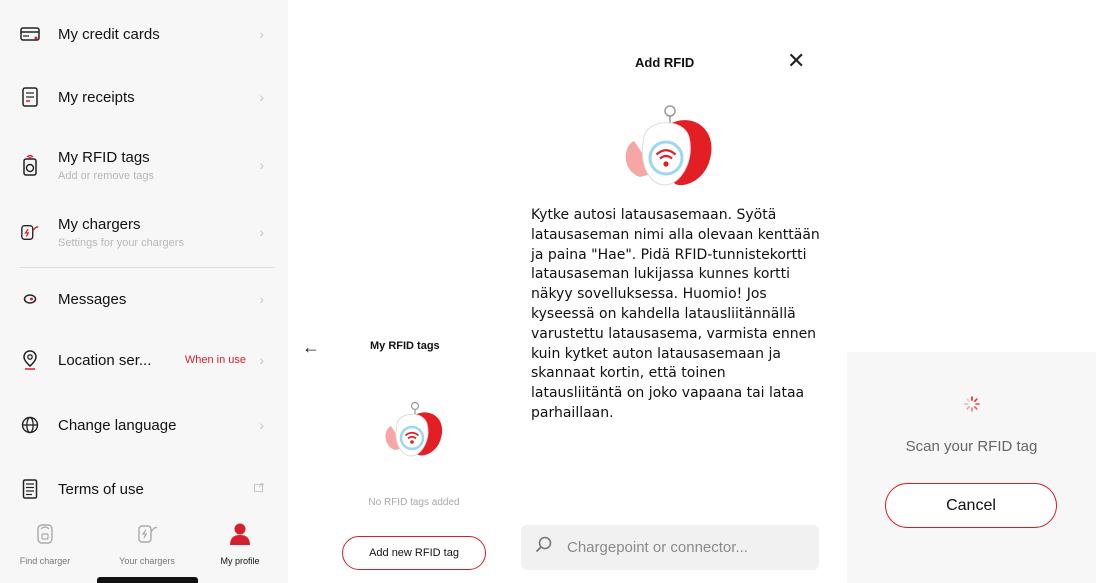 This screenshot has height=583, width=1096. Describe the element at coordinates (971, 505) in the screenshot. I see `cancel-button: Cancel` at that location.